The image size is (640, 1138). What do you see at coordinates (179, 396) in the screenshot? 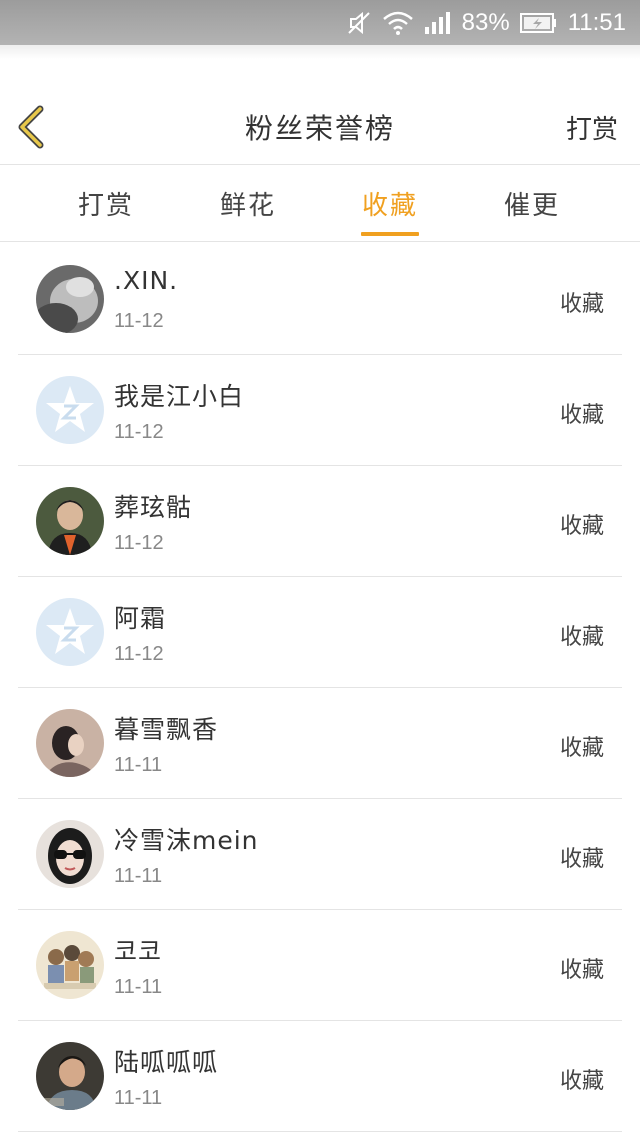
I see `fan-name: 我是江小白` at bounding box center [179, 396].